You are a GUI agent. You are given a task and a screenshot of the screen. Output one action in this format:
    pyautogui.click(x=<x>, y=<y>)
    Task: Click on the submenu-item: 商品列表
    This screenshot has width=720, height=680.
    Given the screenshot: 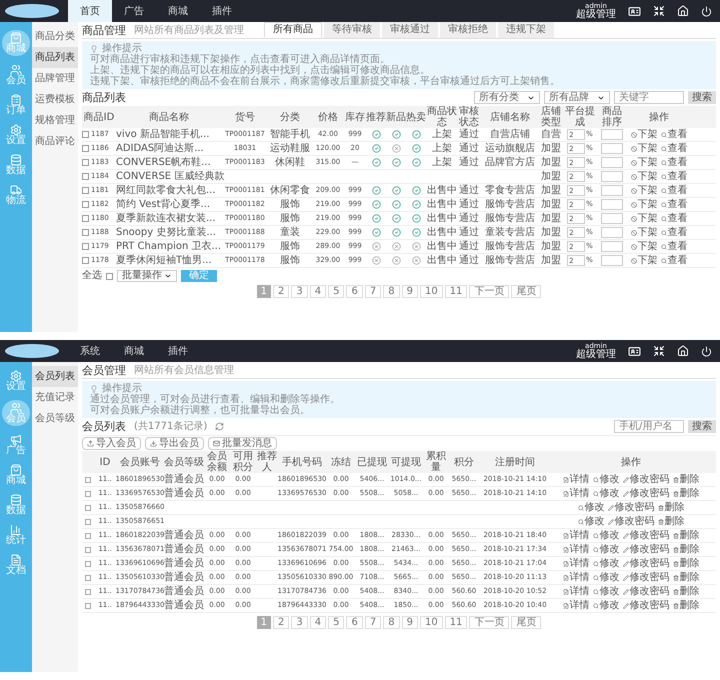 What is the action you would take?
    pyautogui.click(x=55, y=57)
    